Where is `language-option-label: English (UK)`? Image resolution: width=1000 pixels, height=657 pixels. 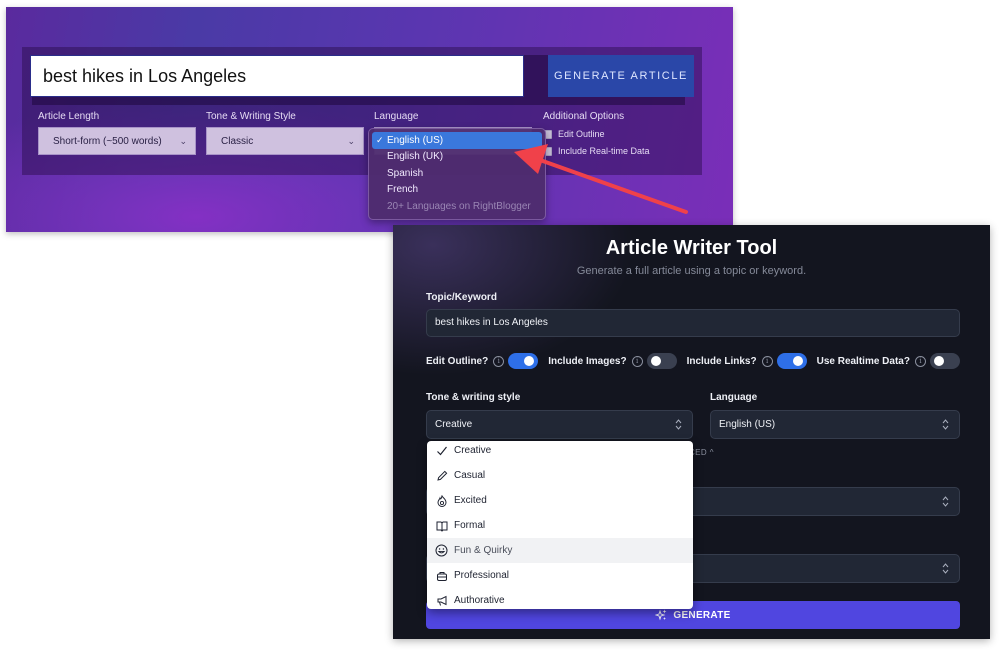 language-option-label: English (UK) is located at coordinates (415, 157).